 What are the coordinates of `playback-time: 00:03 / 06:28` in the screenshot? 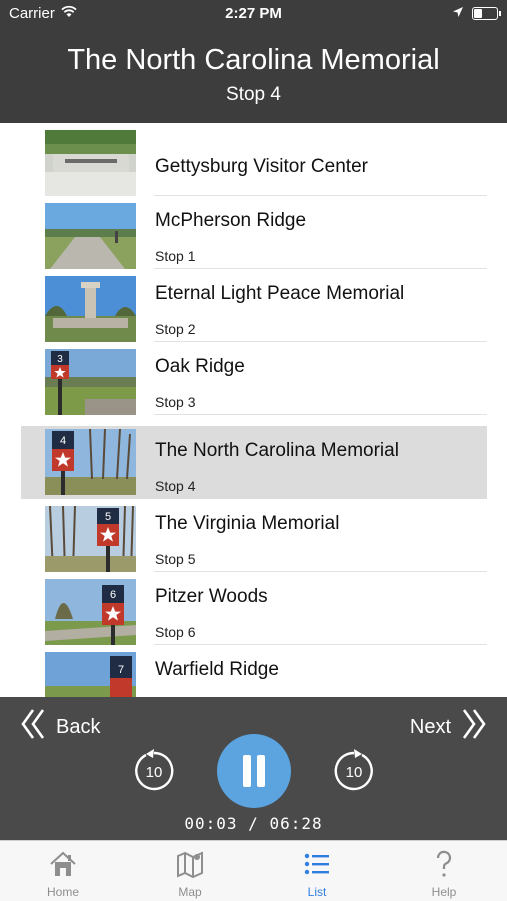 It's located at (253, 823).